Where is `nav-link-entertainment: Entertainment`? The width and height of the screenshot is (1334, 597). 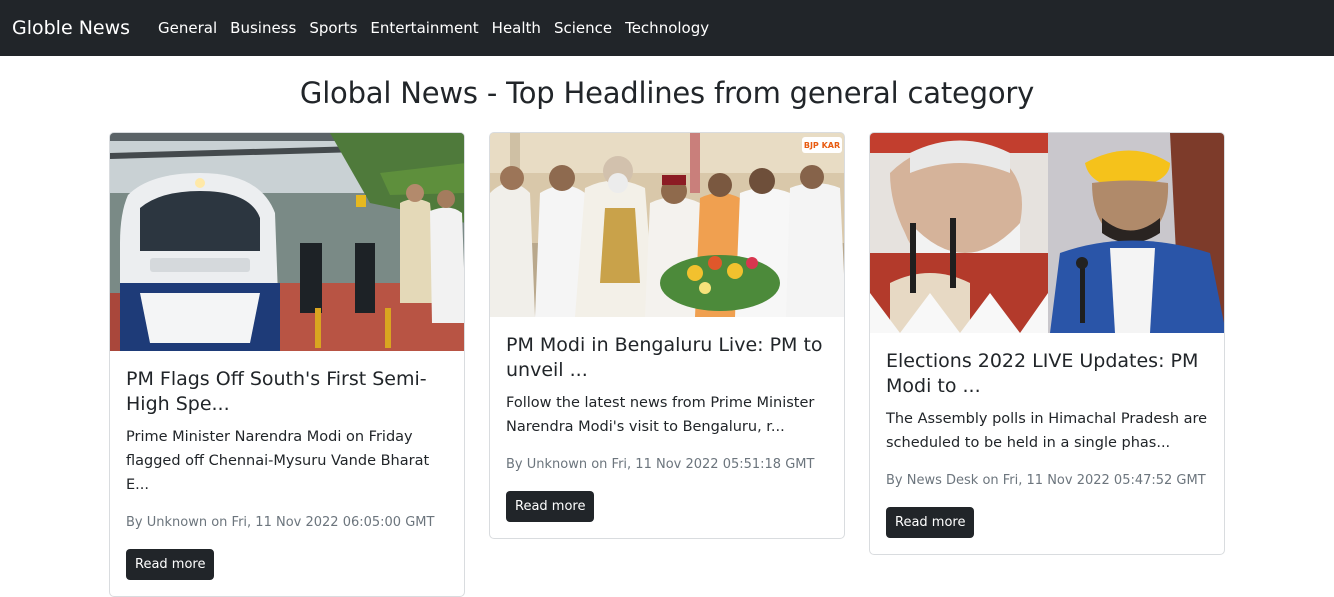 nav-link-entertainment: Entertainment is located at coordinates (424, 28).